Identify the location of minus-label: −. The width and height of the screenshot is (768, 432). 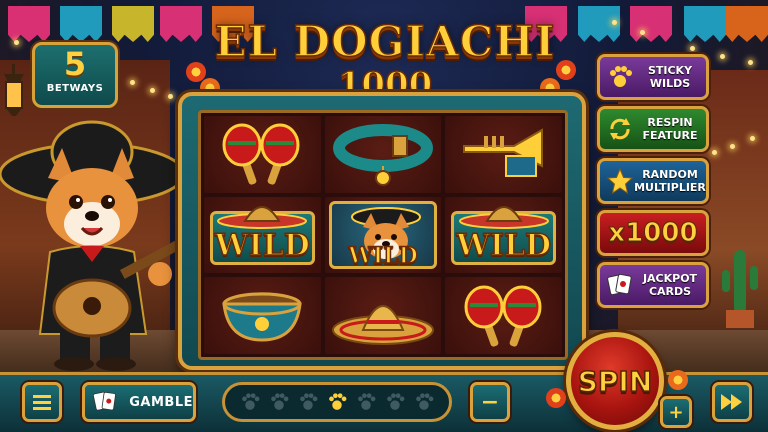
(490, 402).